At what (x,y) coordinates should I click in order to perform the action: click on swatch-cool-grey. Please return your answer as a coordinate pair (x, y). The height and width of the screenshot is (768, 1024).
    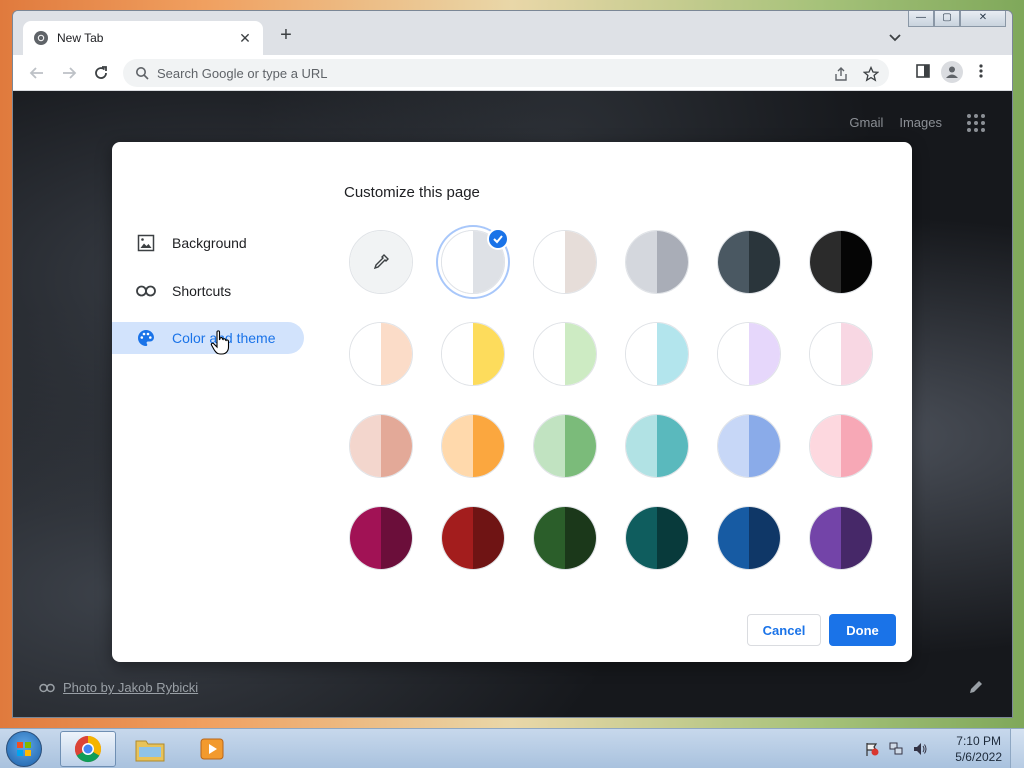
    Looking at the image, I should click on (657, 262).